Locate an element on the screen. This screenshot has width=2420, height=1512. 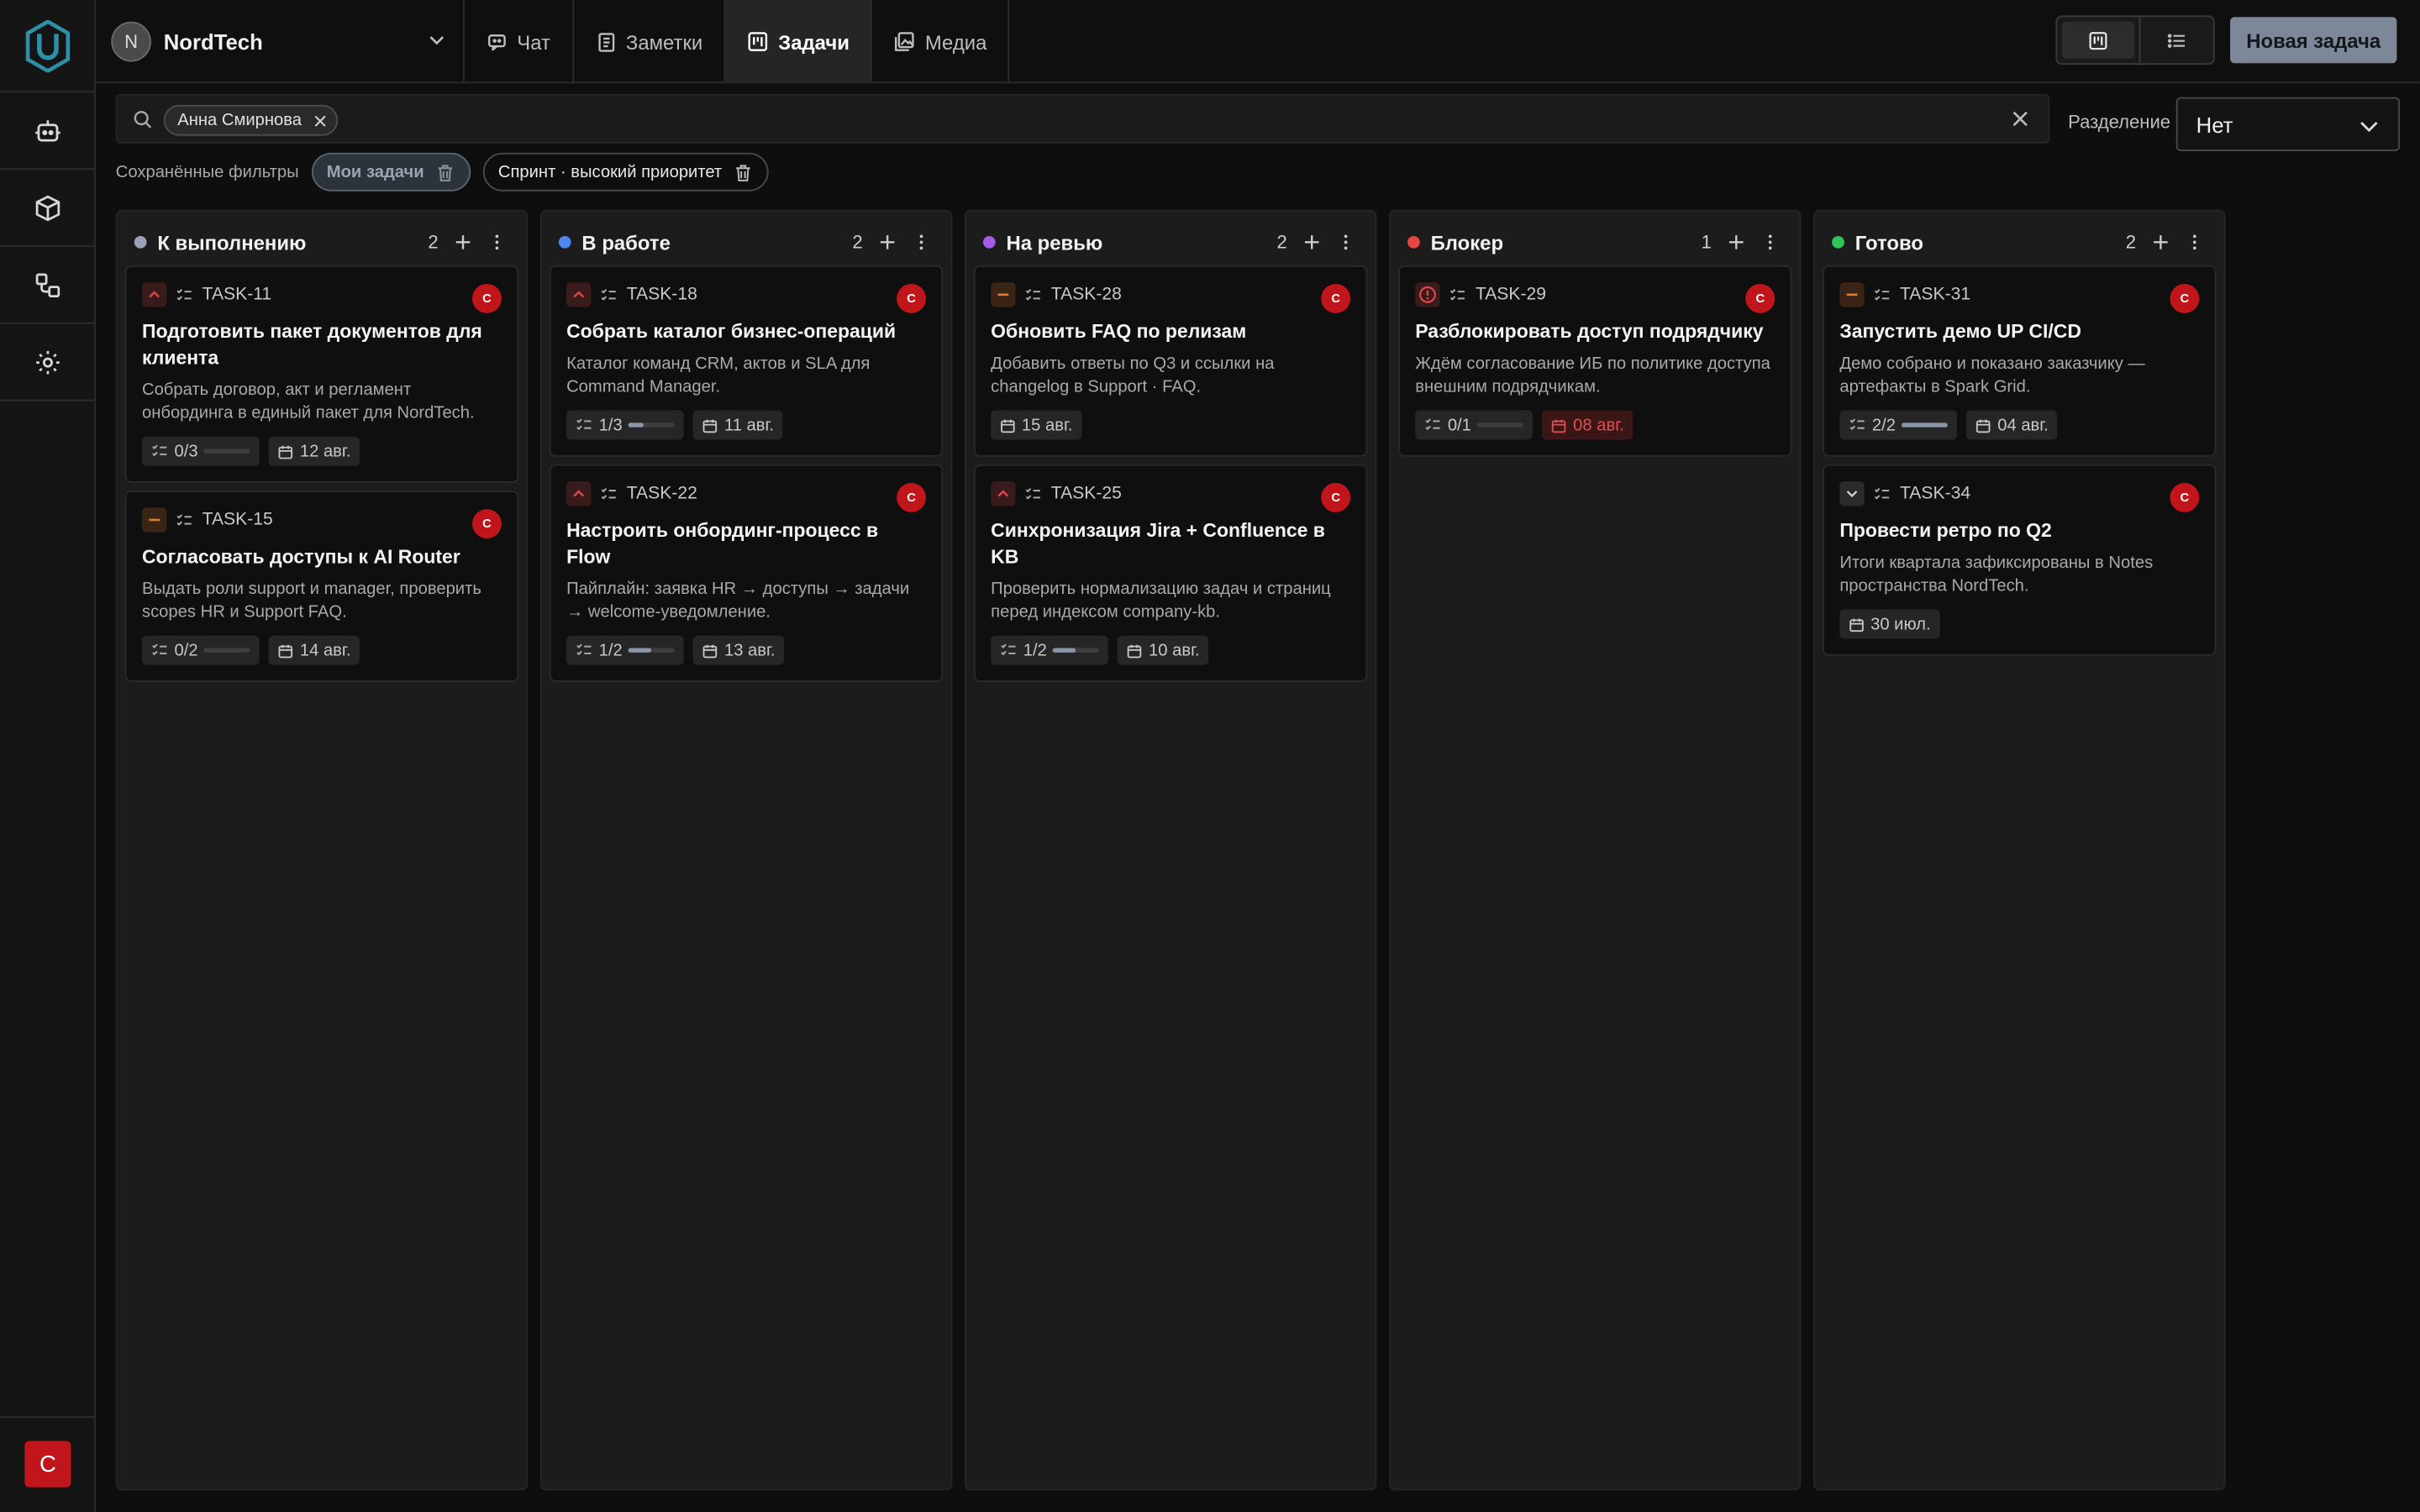
saved-filter-sprint-high: Спринт · высокий приоритет is located at coordinates (626, 172).